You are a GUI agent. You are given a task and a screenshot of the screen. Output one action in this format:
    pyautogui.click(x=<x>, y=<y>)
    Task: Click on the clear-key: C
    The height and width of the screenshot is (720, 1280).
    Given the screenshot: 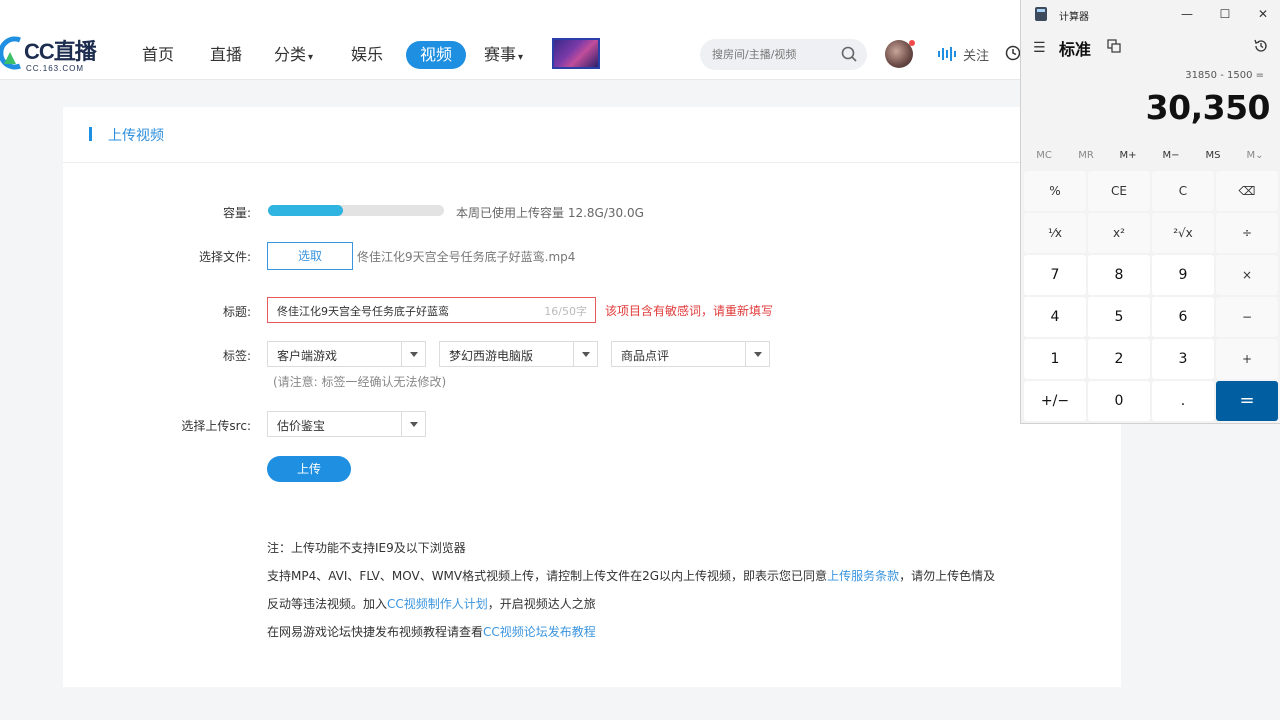 What is the action you would take?
    pyautogui.click(x=1183, y=191)
    